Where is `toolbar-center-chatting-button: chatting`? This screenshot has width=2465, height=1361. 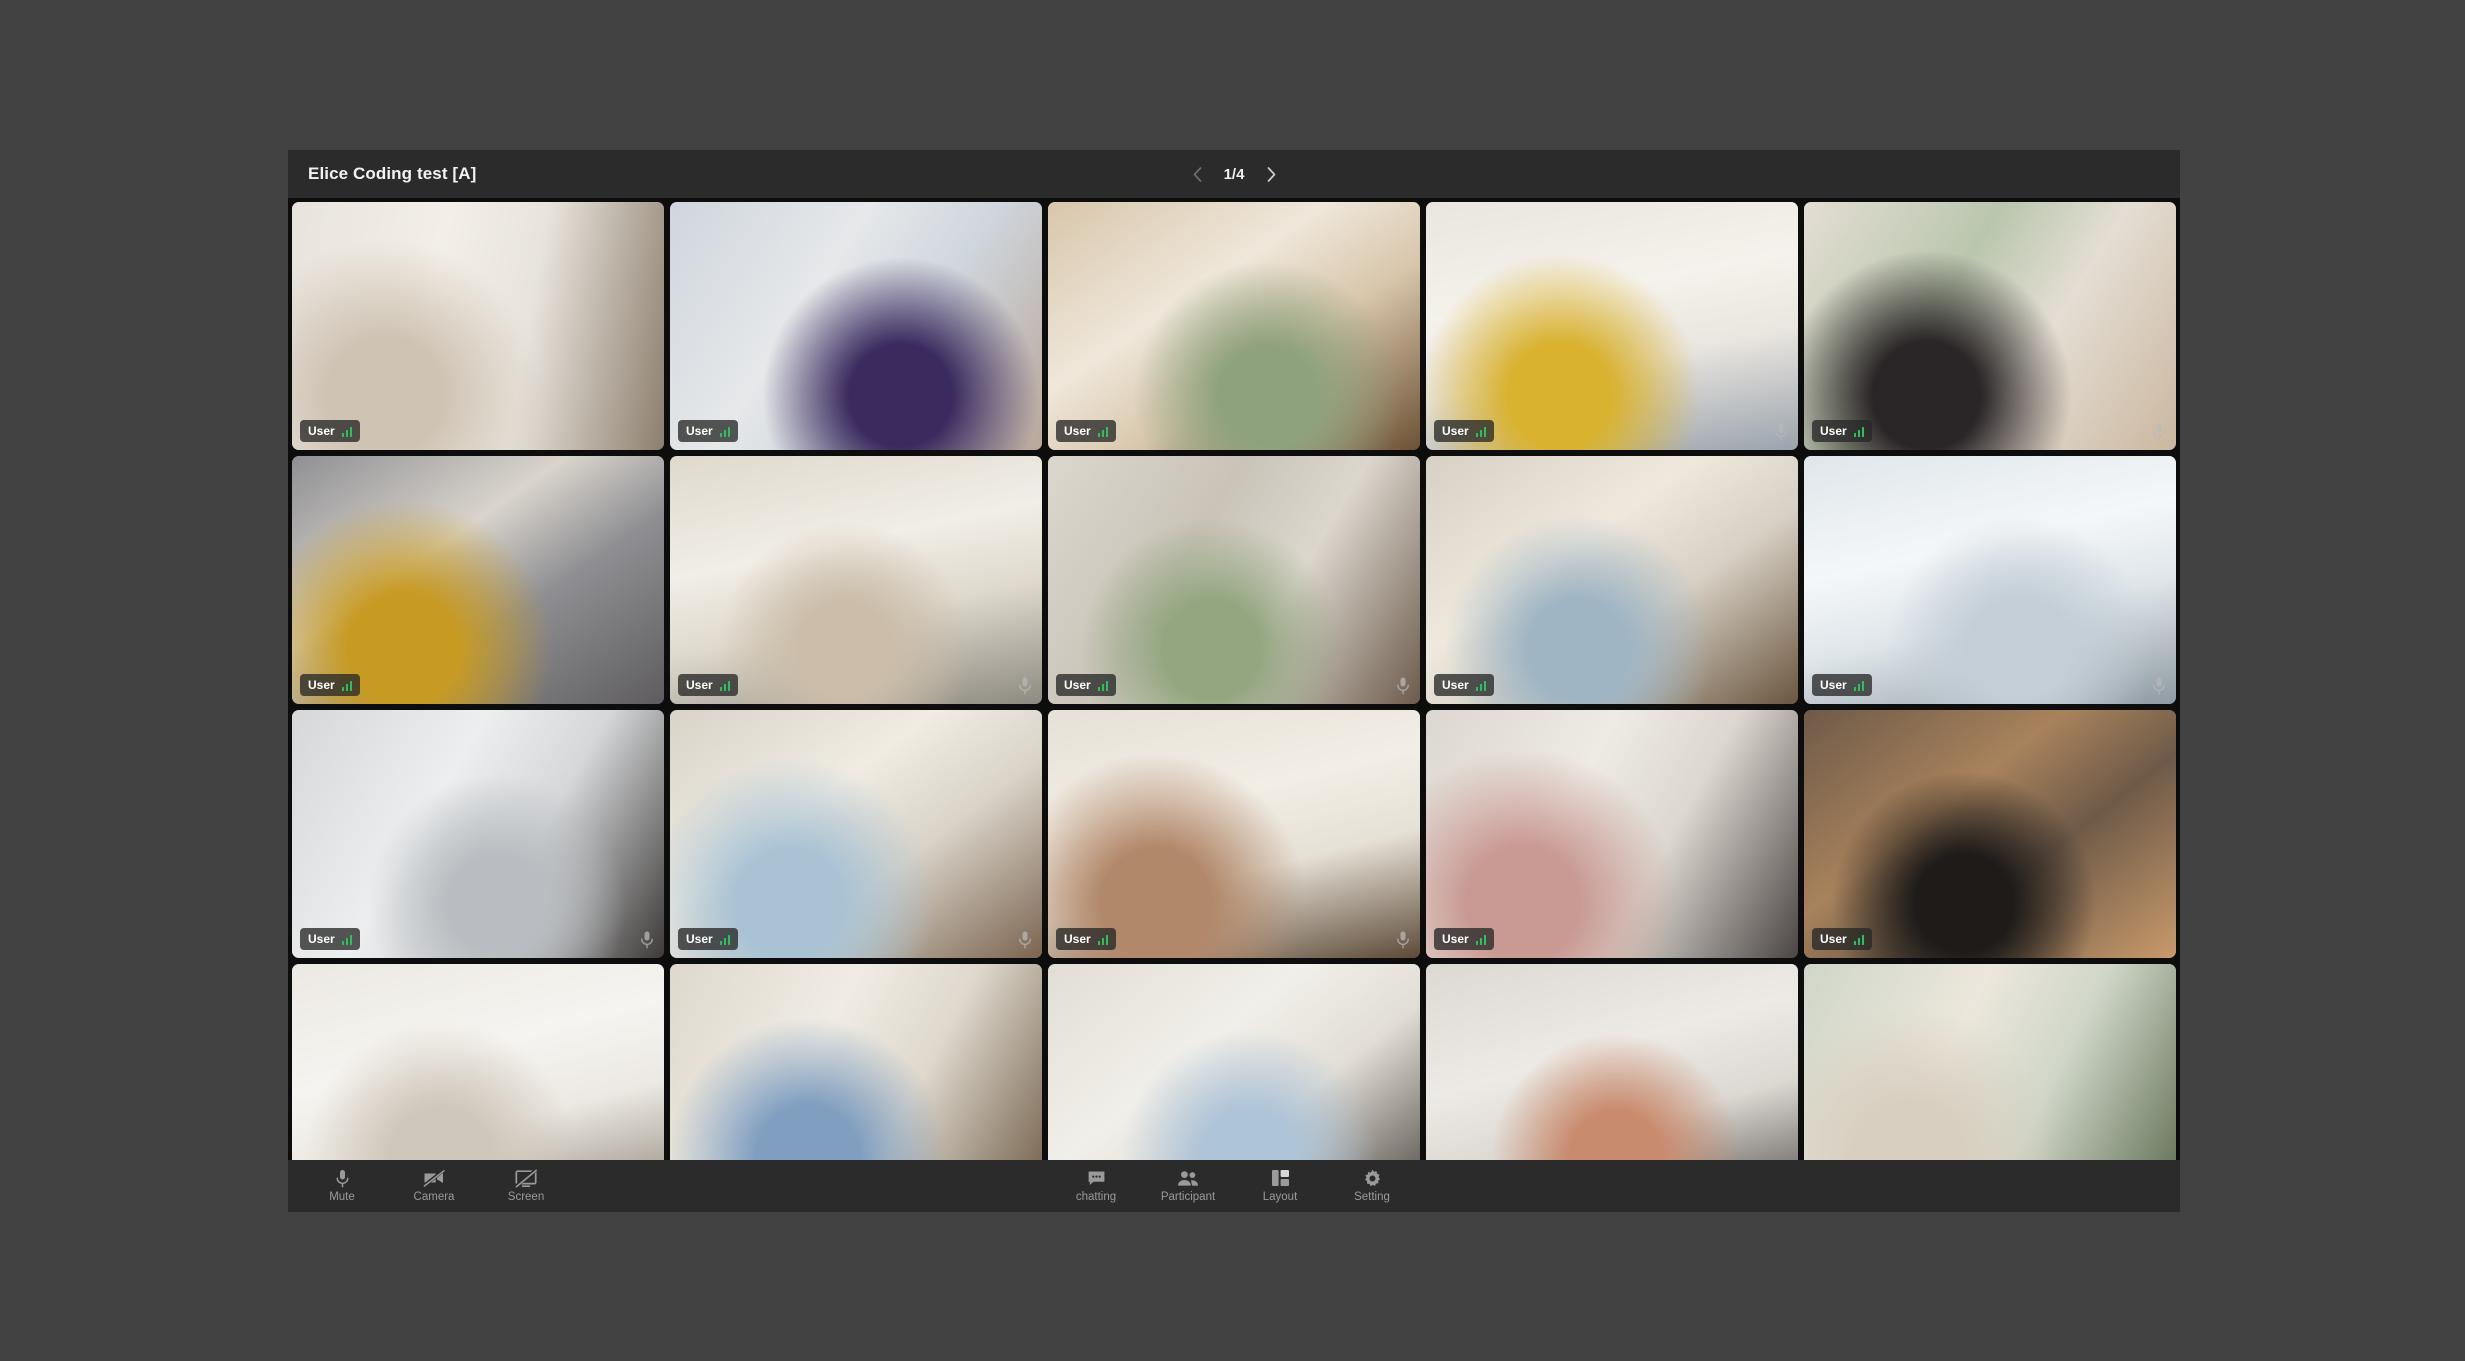
toolbar-center-chatting-button: chatting is located at coordinates (1096, 1186).